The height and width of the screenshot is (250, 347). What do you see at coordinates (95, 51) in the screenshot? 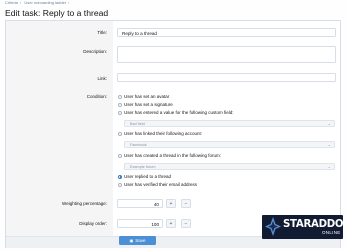
I see `description-label: Description:` at bounding box center [95, 51].